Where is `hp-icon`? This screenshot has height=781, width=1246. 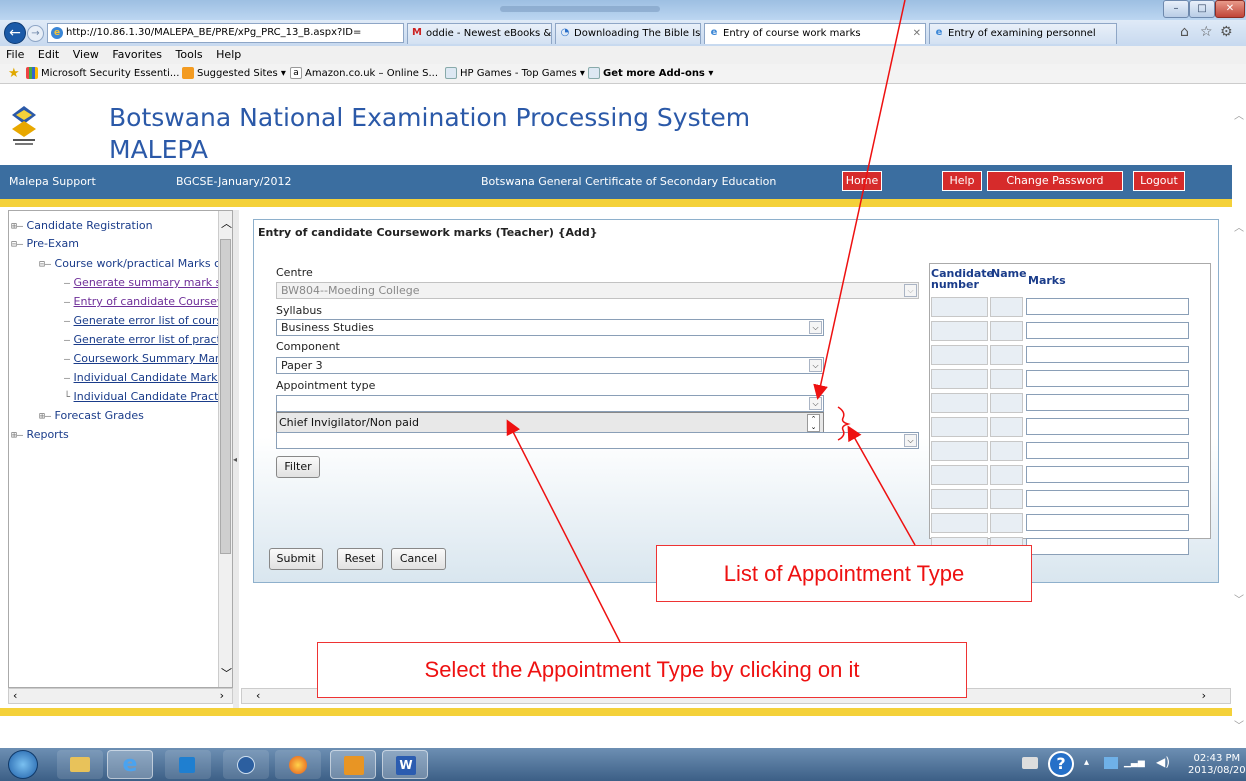
hp-icon is located at coordinates (246, 764).